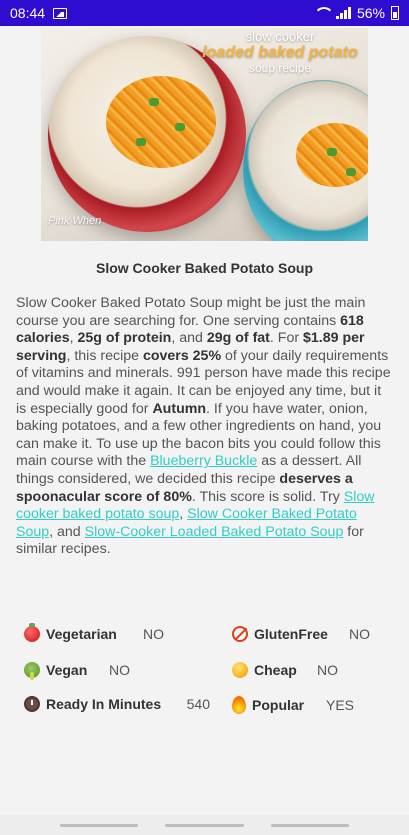 The height and width of the screenshot is (835, 409). What do you see at coordinates (104, 704) in the screenshot?
I see `property-label: Ready In Minutes` at bounding box center [104, 704].